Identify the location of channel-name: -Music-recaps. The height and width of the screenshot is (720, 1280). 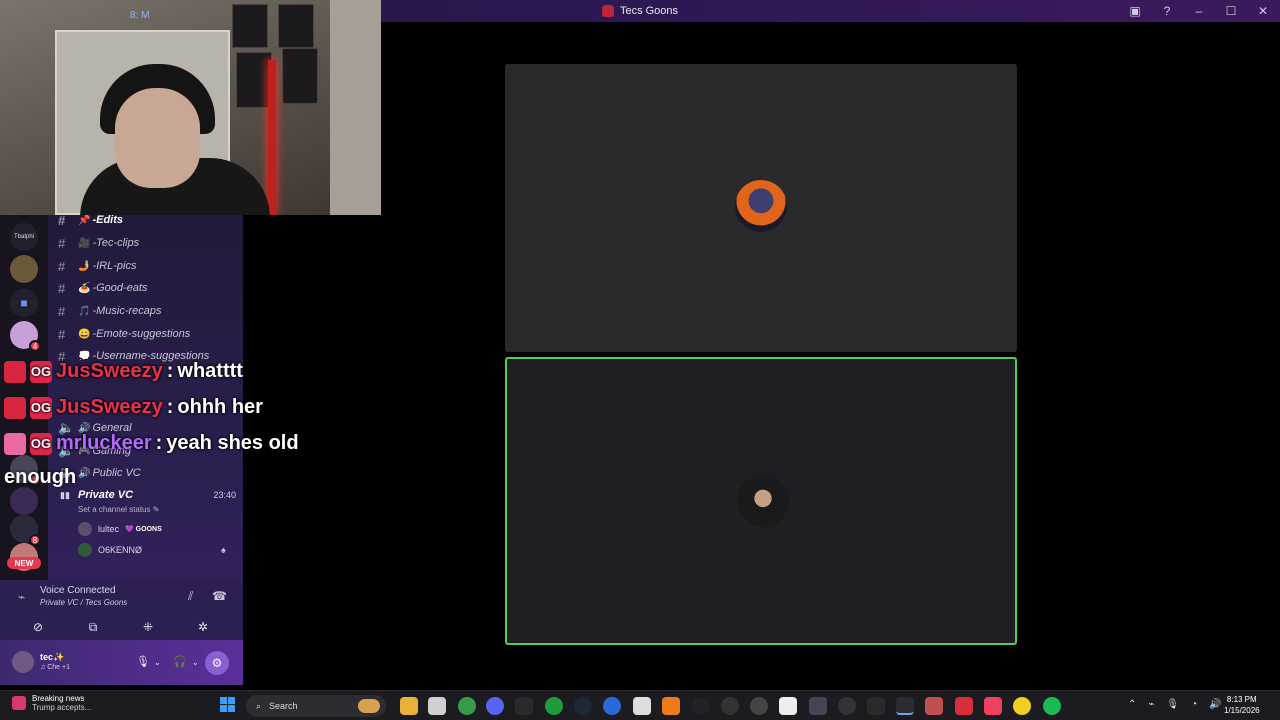
(127, 311).